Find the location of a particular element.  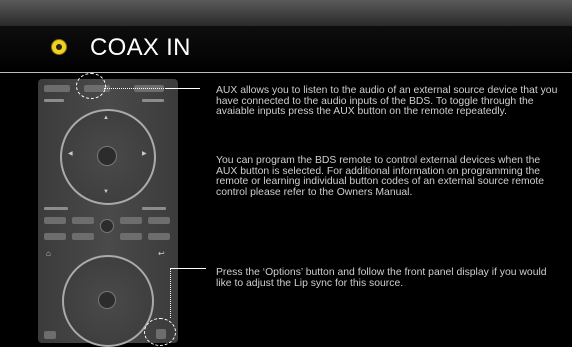

options-button-highlight is located at coordinates (160, 332).